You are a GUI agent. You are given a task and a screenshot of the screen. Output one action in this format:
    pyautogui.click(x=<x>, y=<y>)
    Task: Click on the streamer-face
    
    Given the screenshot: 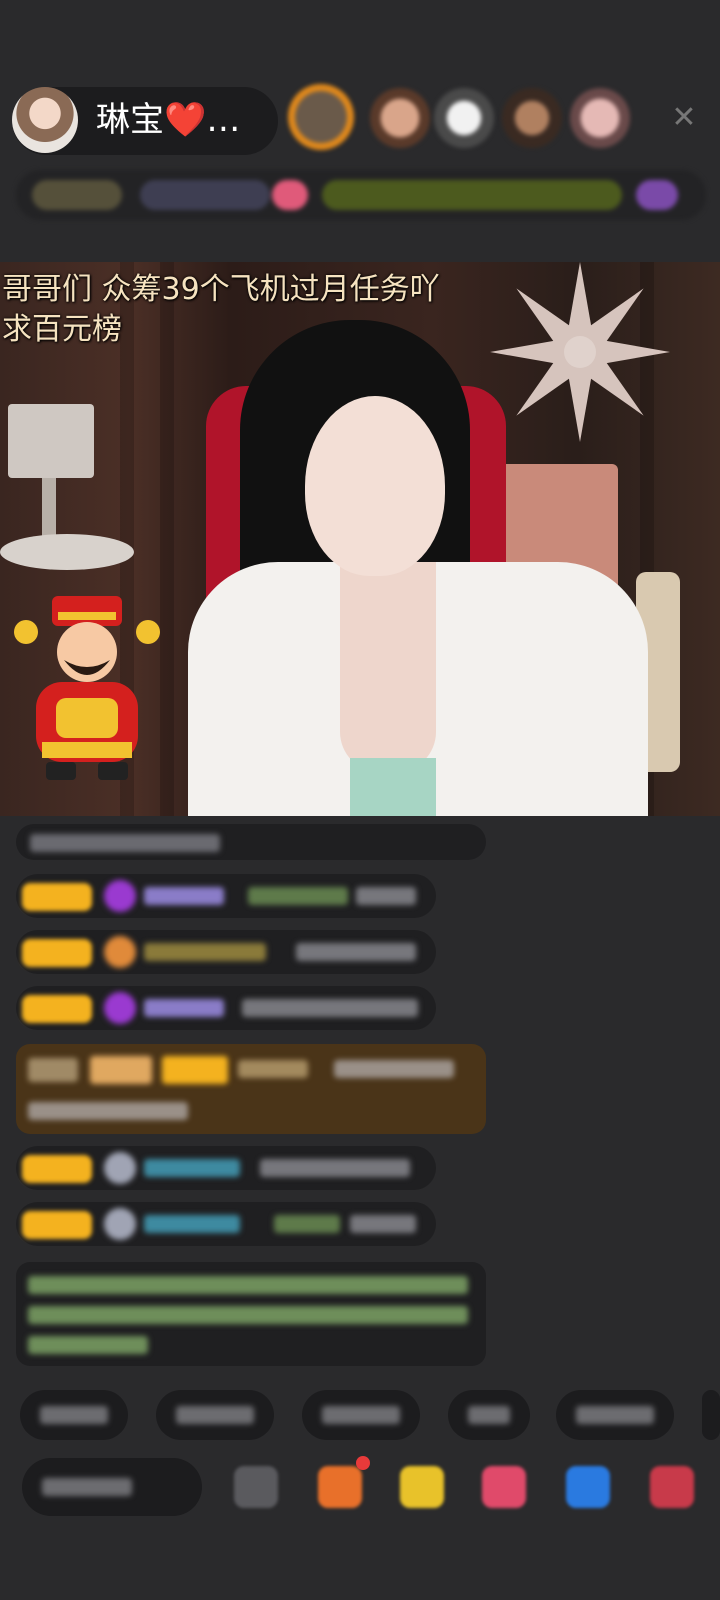 What is the action you would take?
    pyautogui.click(x=375, y=486)
    